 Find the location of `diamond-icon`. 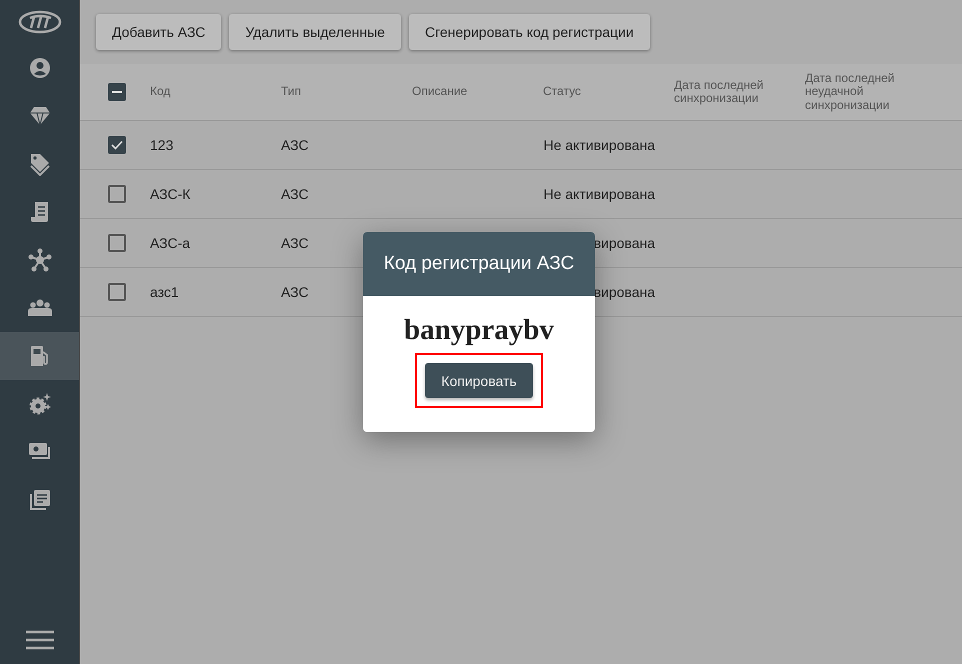

diamond-icon is located at coordinates (39, 116).